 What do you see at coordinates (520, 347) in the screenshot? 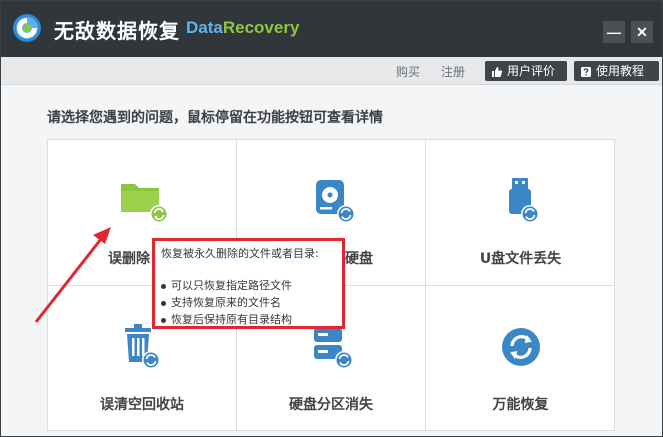
I see `universal-recover-icon` at bounding box center [520, 347].